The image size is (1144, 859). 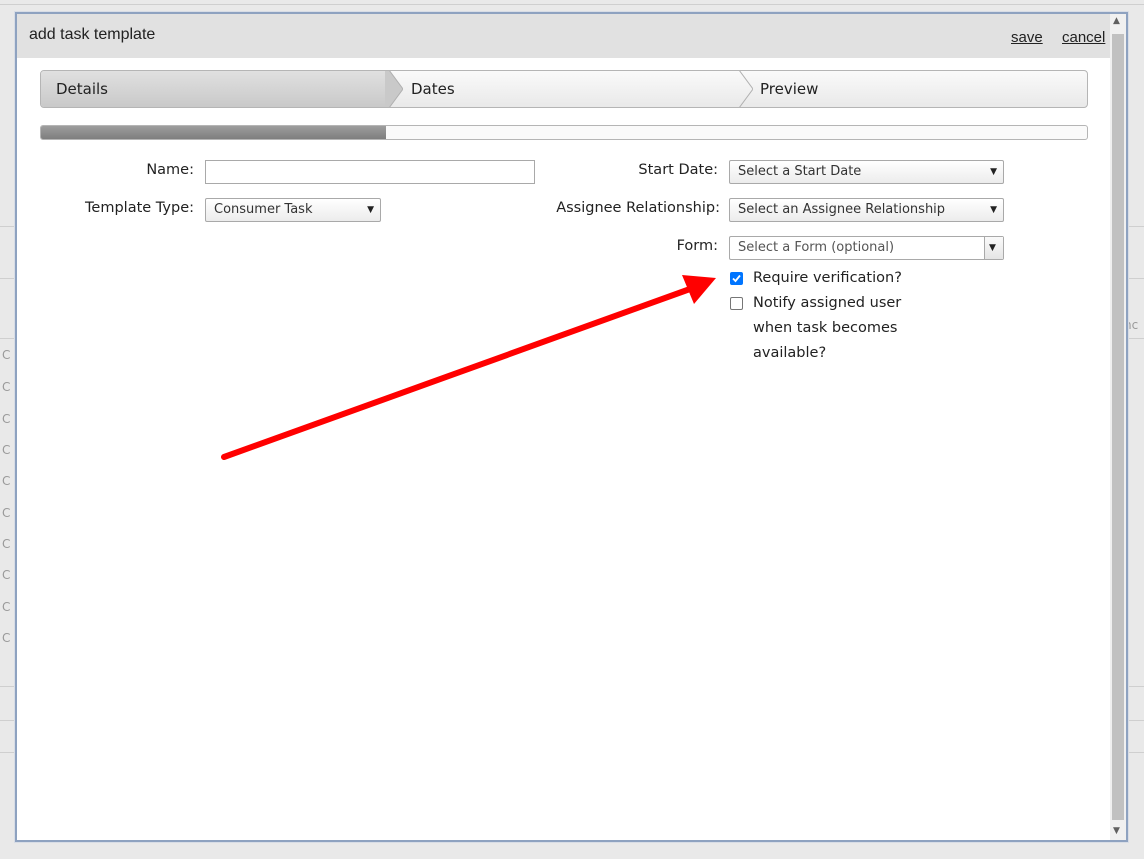 I want to click on step-details: Details, so click(x=215, y=89).